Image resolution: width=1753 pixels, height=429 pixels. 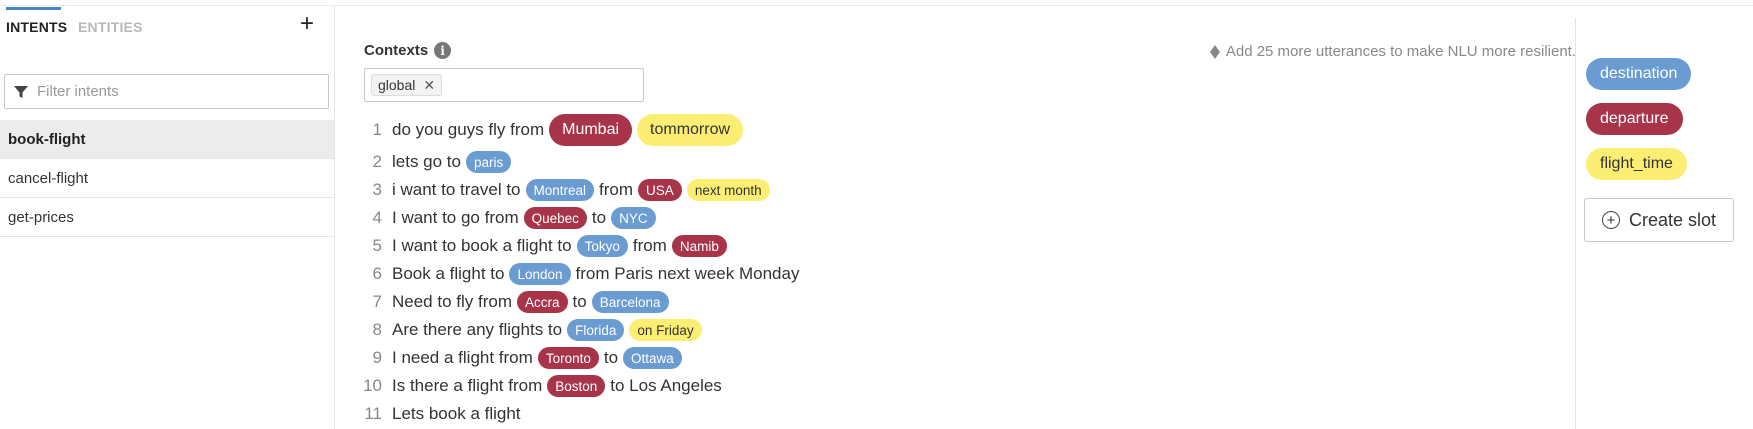 I want to click on entity-tag-departure: USA, so click(x=660, y=190).